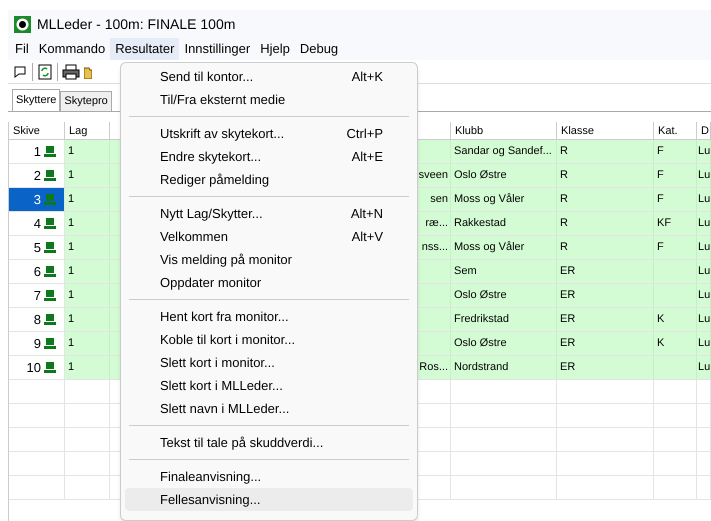  I want to click on menu-bar-item: Resultater, so click(145, 49).